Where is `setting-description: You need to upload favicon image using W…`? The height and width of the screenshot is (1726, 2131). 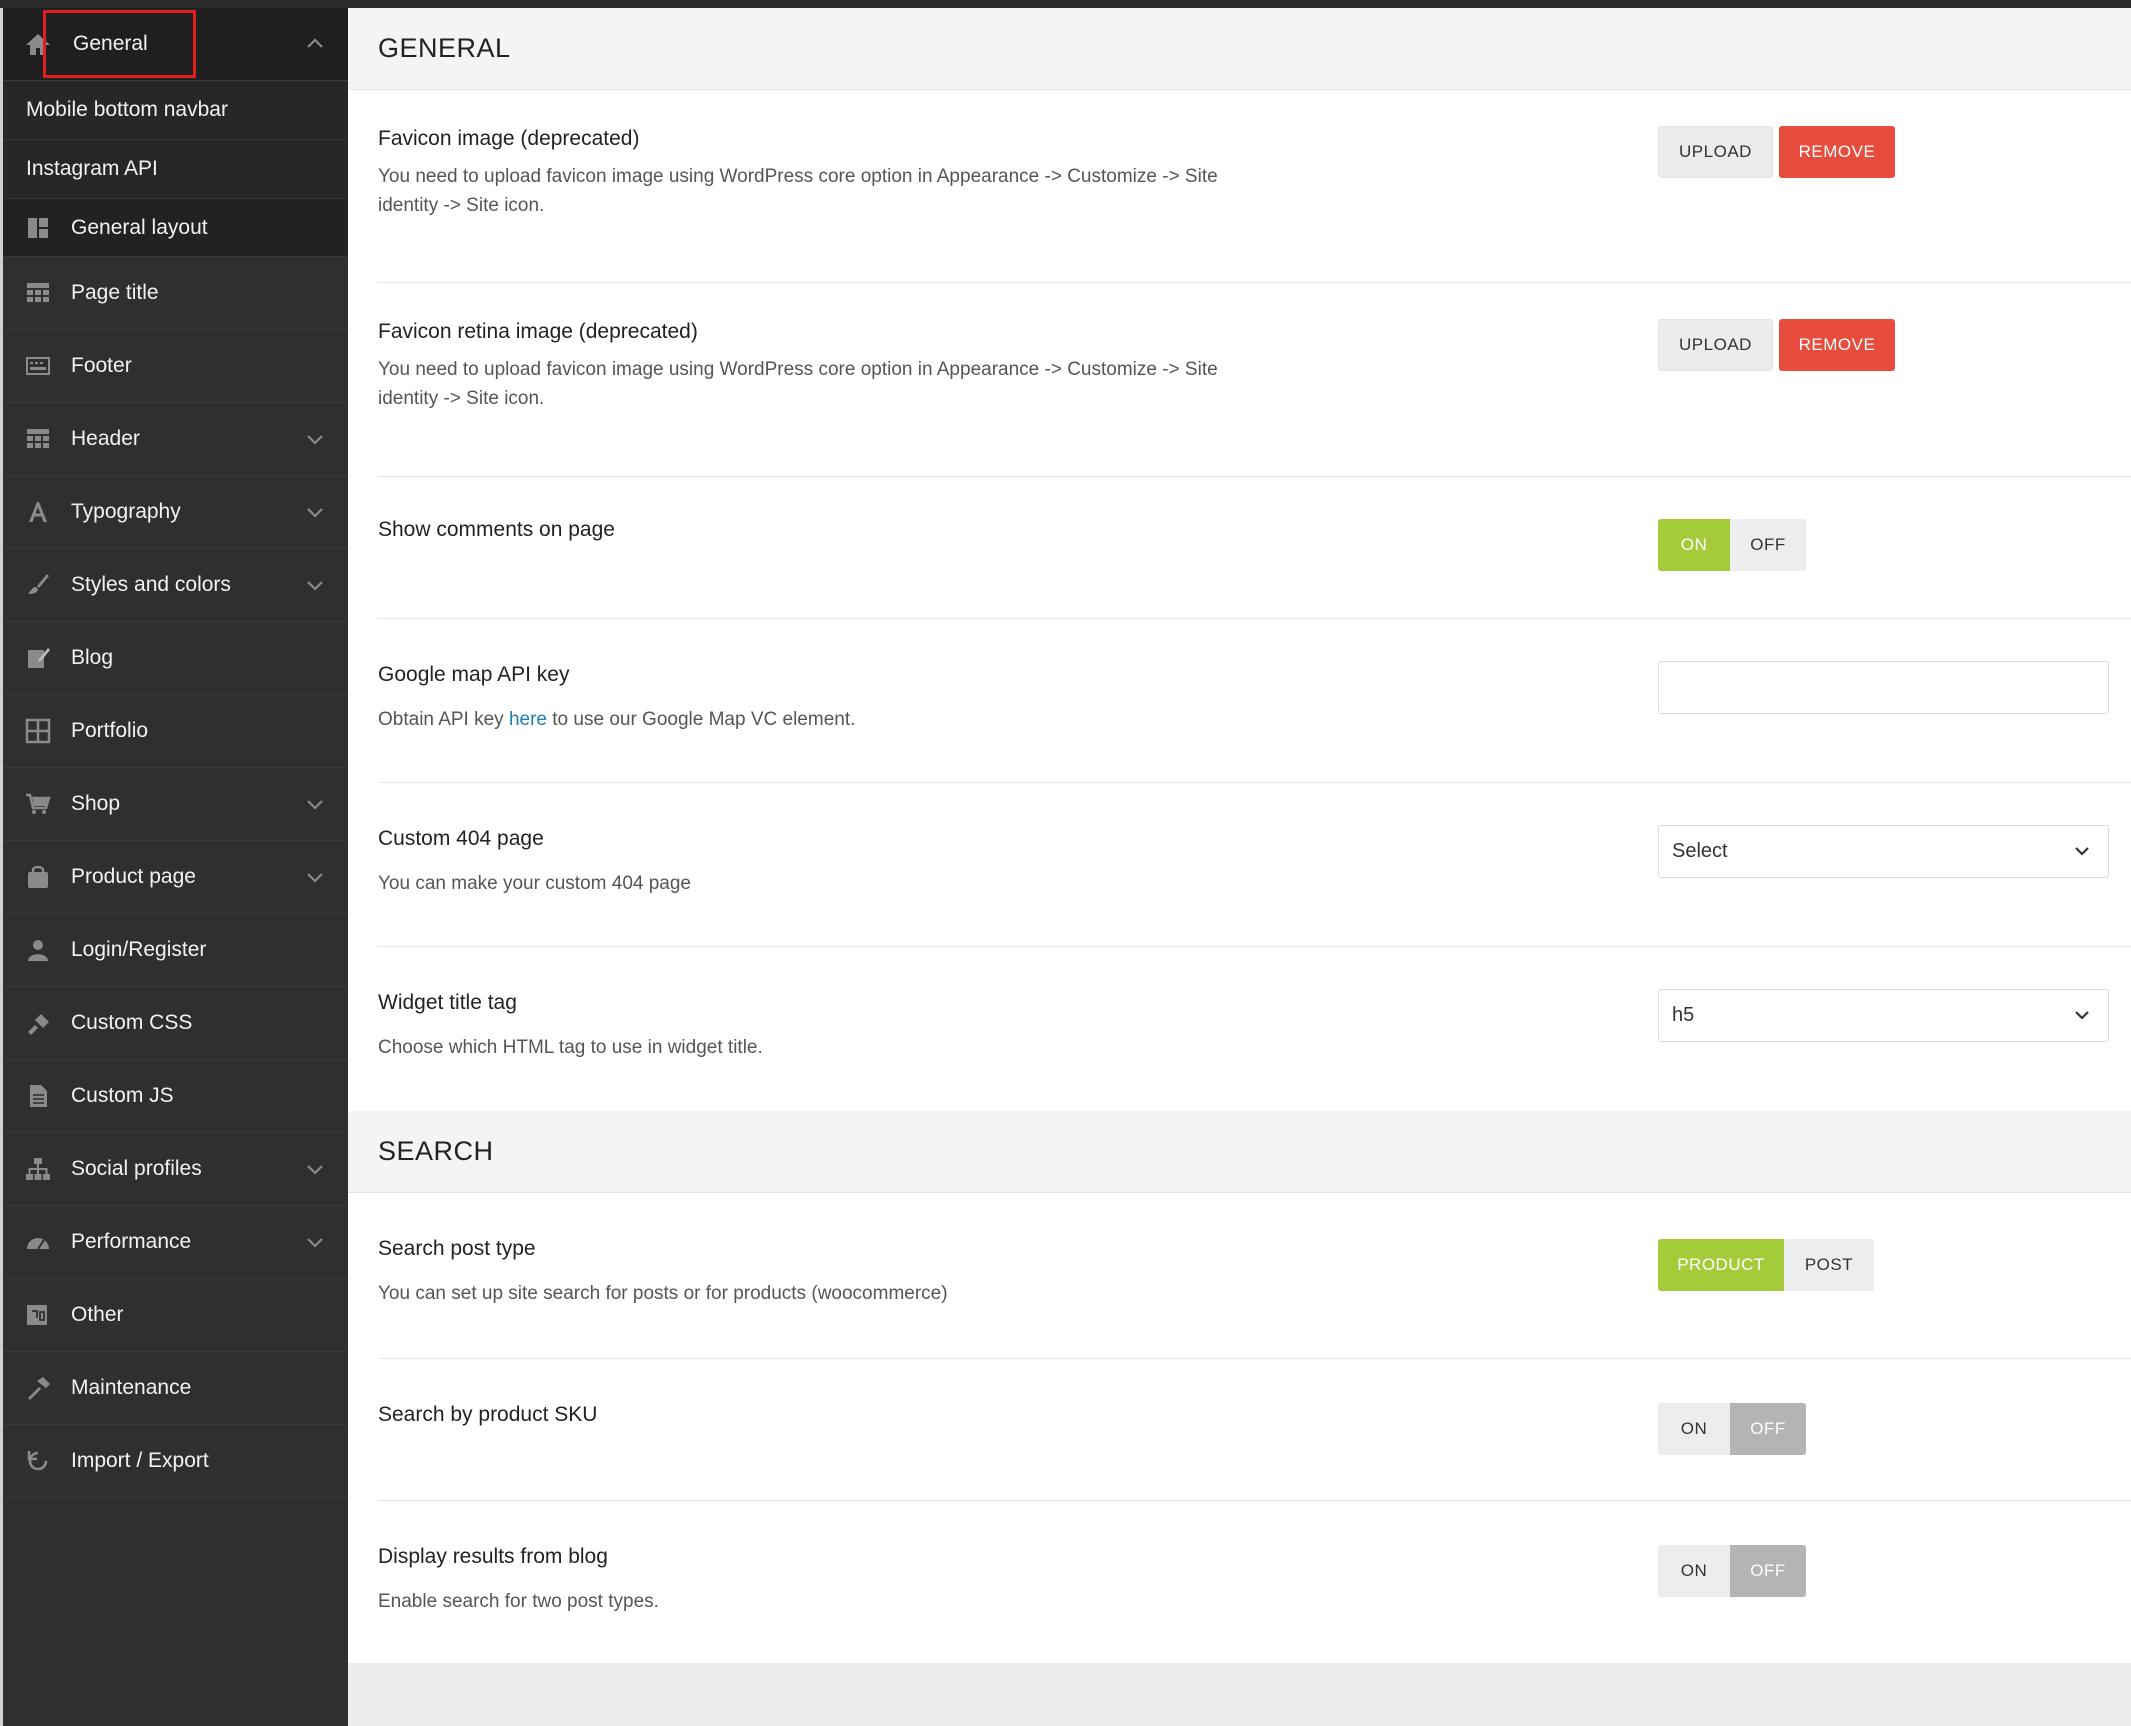 setting-description: You need to upload favicon image using W… is located at coordinates (798, 384).